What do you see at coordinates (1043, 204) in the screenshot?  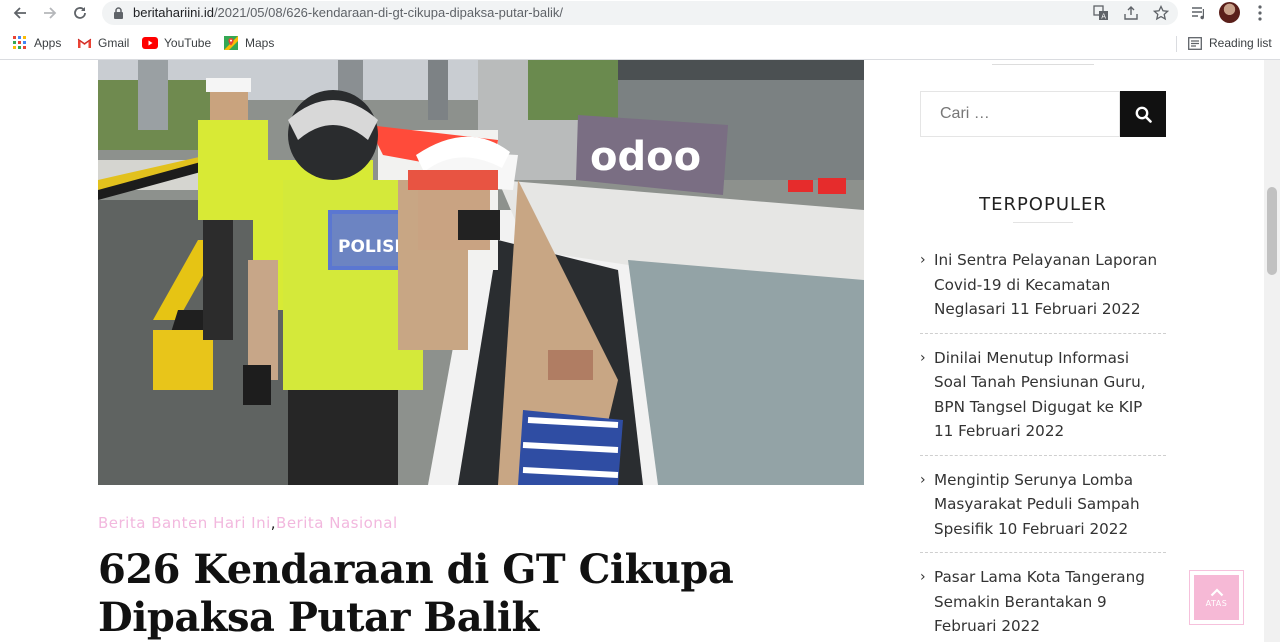 I see `popular-widget-title: TERPOPULER` at bounding box center [1043, 204].